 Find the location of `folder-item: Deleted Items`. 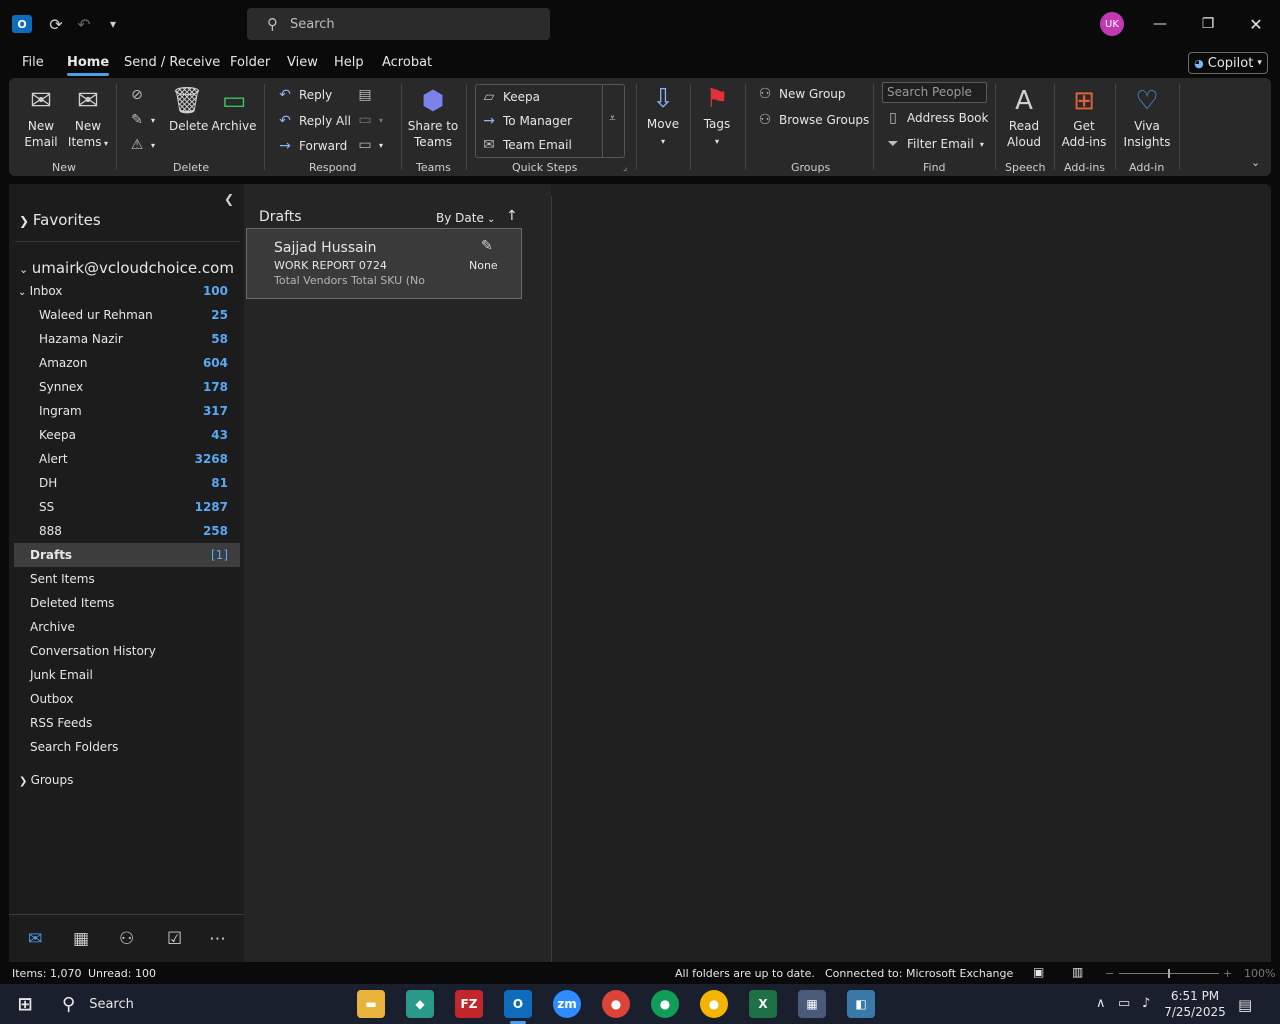

folder-item: Deleted Items is located at coordinates (127, 603).